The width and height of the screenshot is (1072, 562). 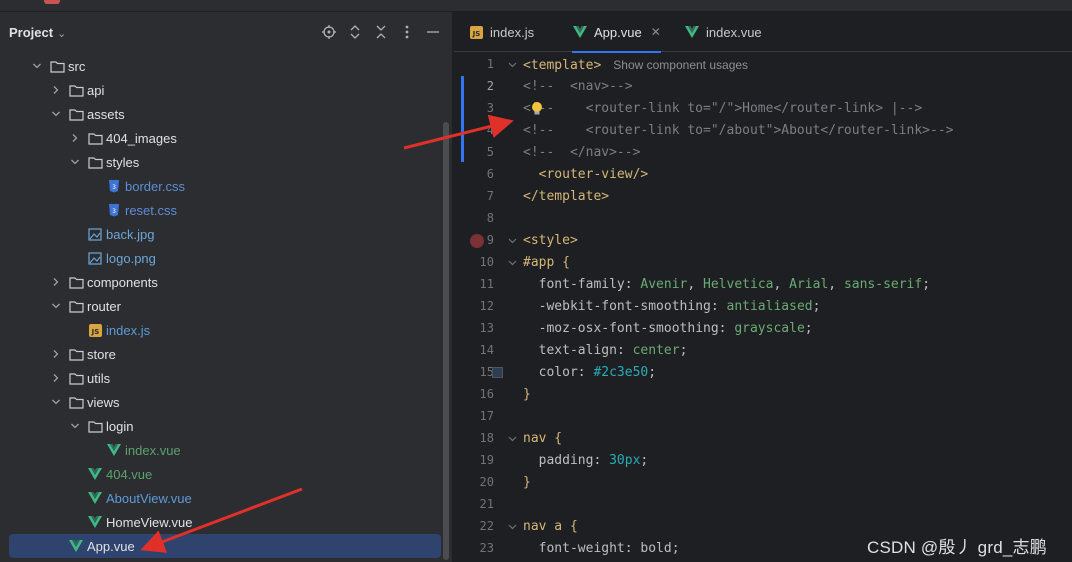 What do you see at coordinates (226, 450) in the screenshot?
I see `tree-item: index.vue` at bounding box center [226, 450].